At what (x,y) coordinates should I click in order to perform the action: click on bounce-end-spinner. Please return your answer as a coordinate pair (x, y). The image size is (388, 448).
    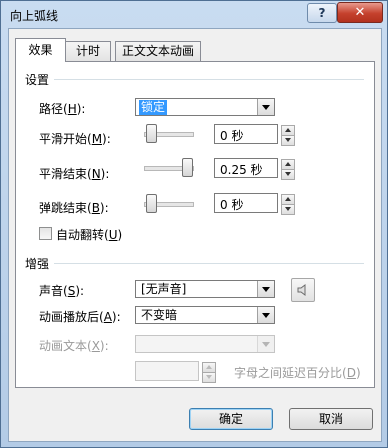
    Looking at the image, I should click on (288, 204).